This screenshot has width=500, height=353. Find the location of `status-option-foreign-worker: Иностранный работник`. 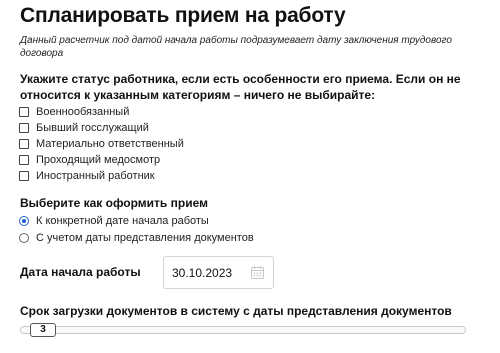

status-option-foreign-worker: Иностранный работник is located at coordinates (87, 175).